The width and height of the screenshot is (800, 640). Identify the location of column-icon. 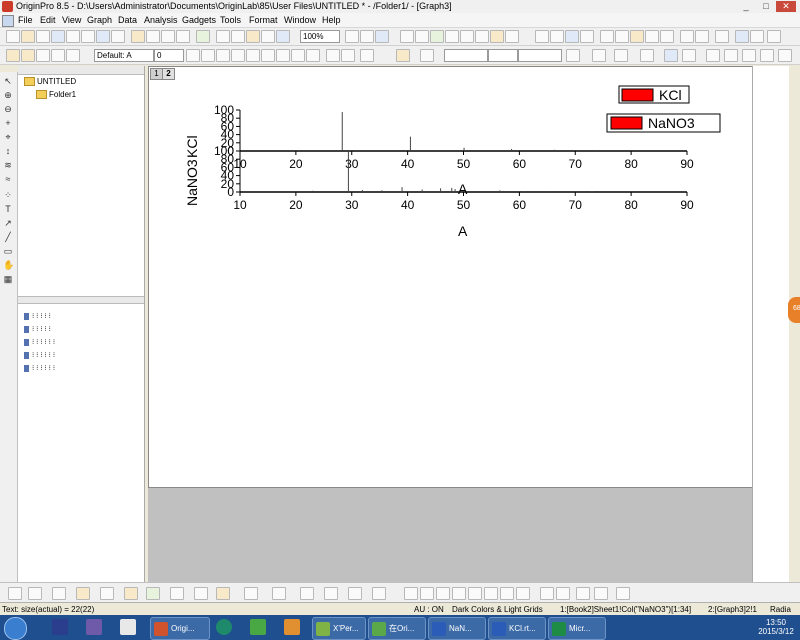
(83, 593).